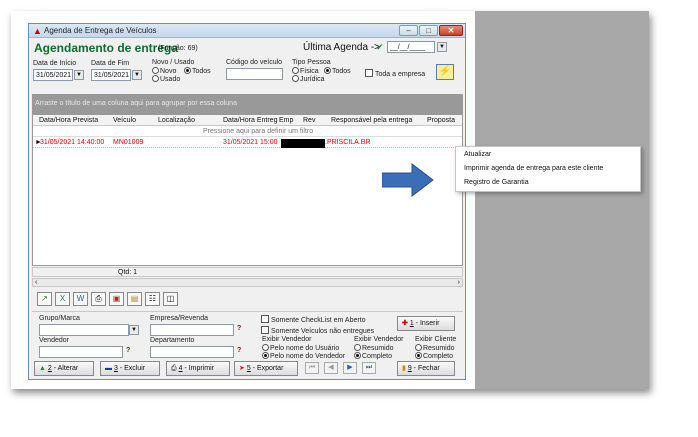 The image size is (698, 437). Describe the element at coordinates (80, 299) in the screenshot. I see `word-icon: W` at that location.